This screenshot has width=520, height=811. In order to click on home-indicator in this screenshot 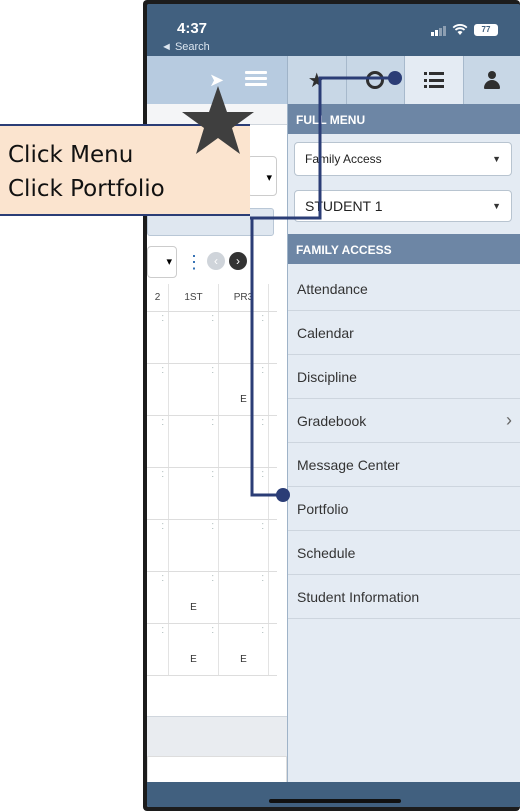, I will do `click(335, 801)`.